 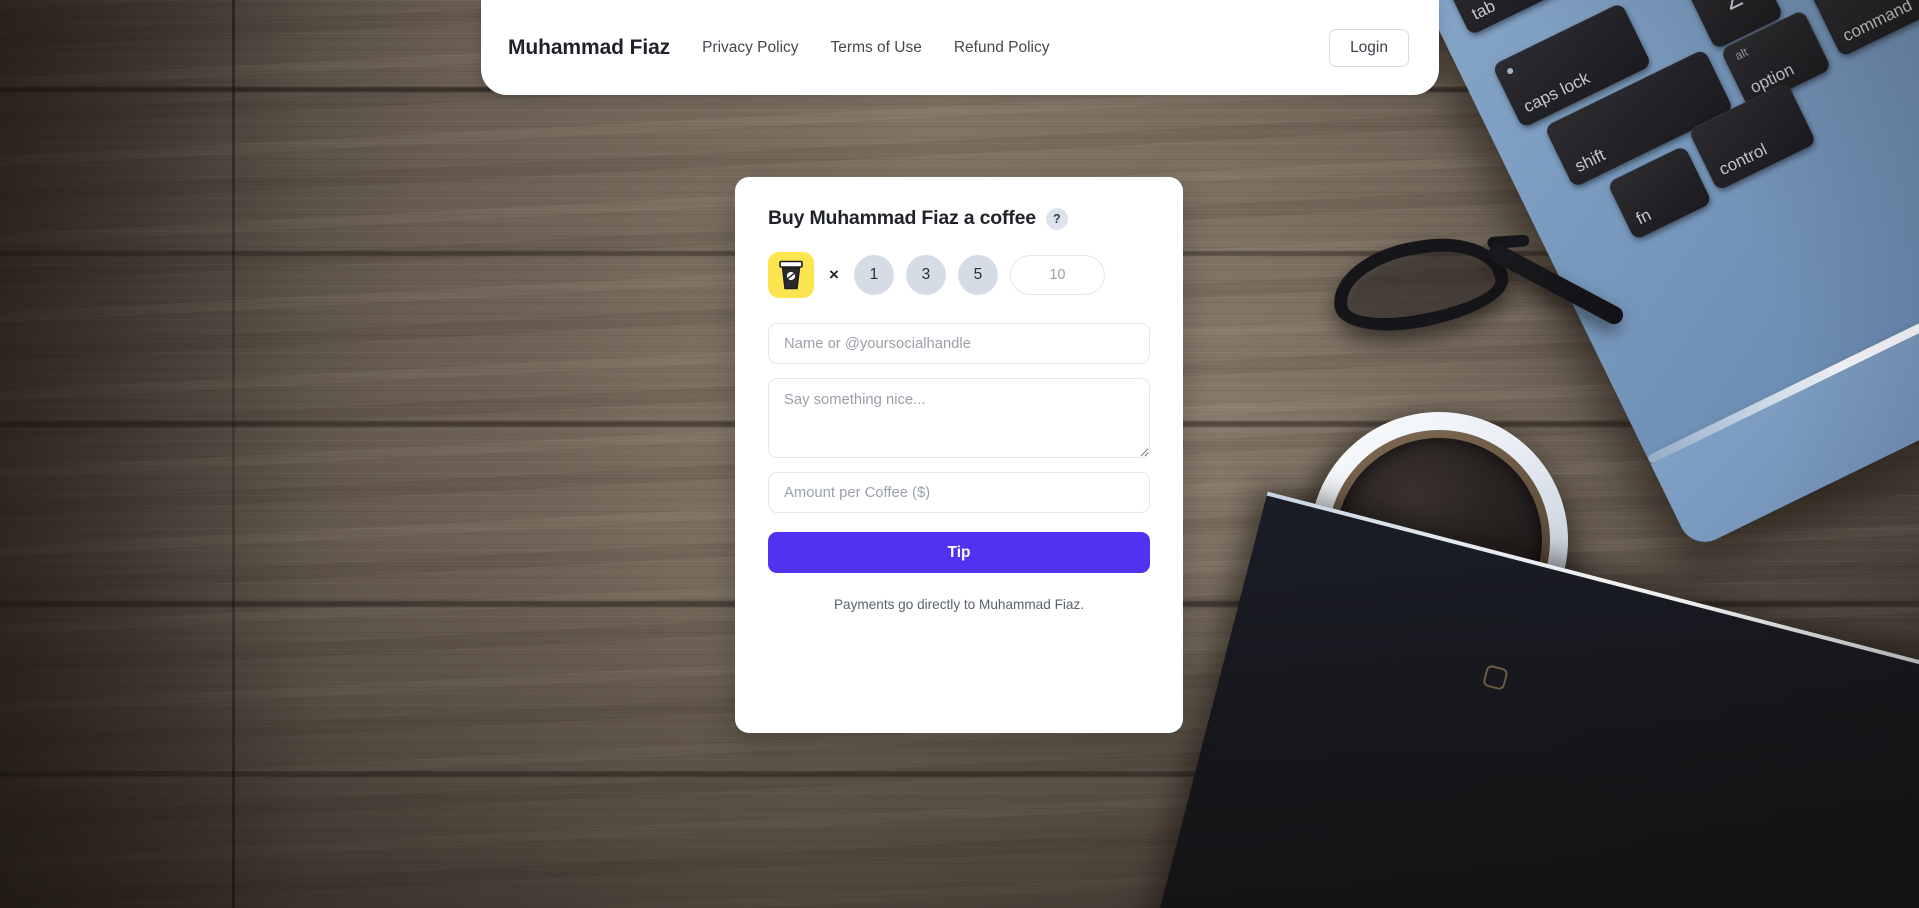 I want to click on nav-link-refund-policy: Refund Policy, so click(x=1002, y=48).